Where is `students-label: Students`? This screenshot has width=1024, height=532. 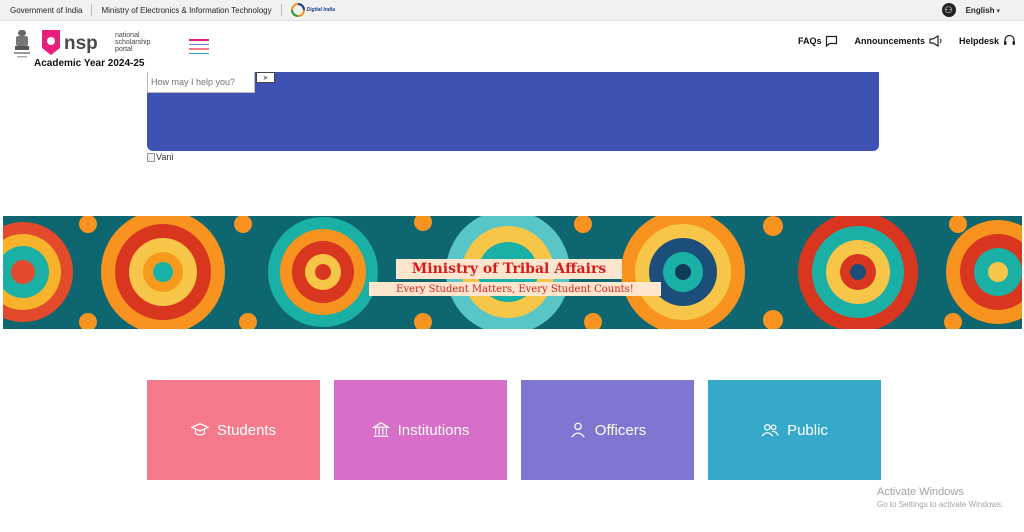
students-label: Students is located at coordinates (246, 430).